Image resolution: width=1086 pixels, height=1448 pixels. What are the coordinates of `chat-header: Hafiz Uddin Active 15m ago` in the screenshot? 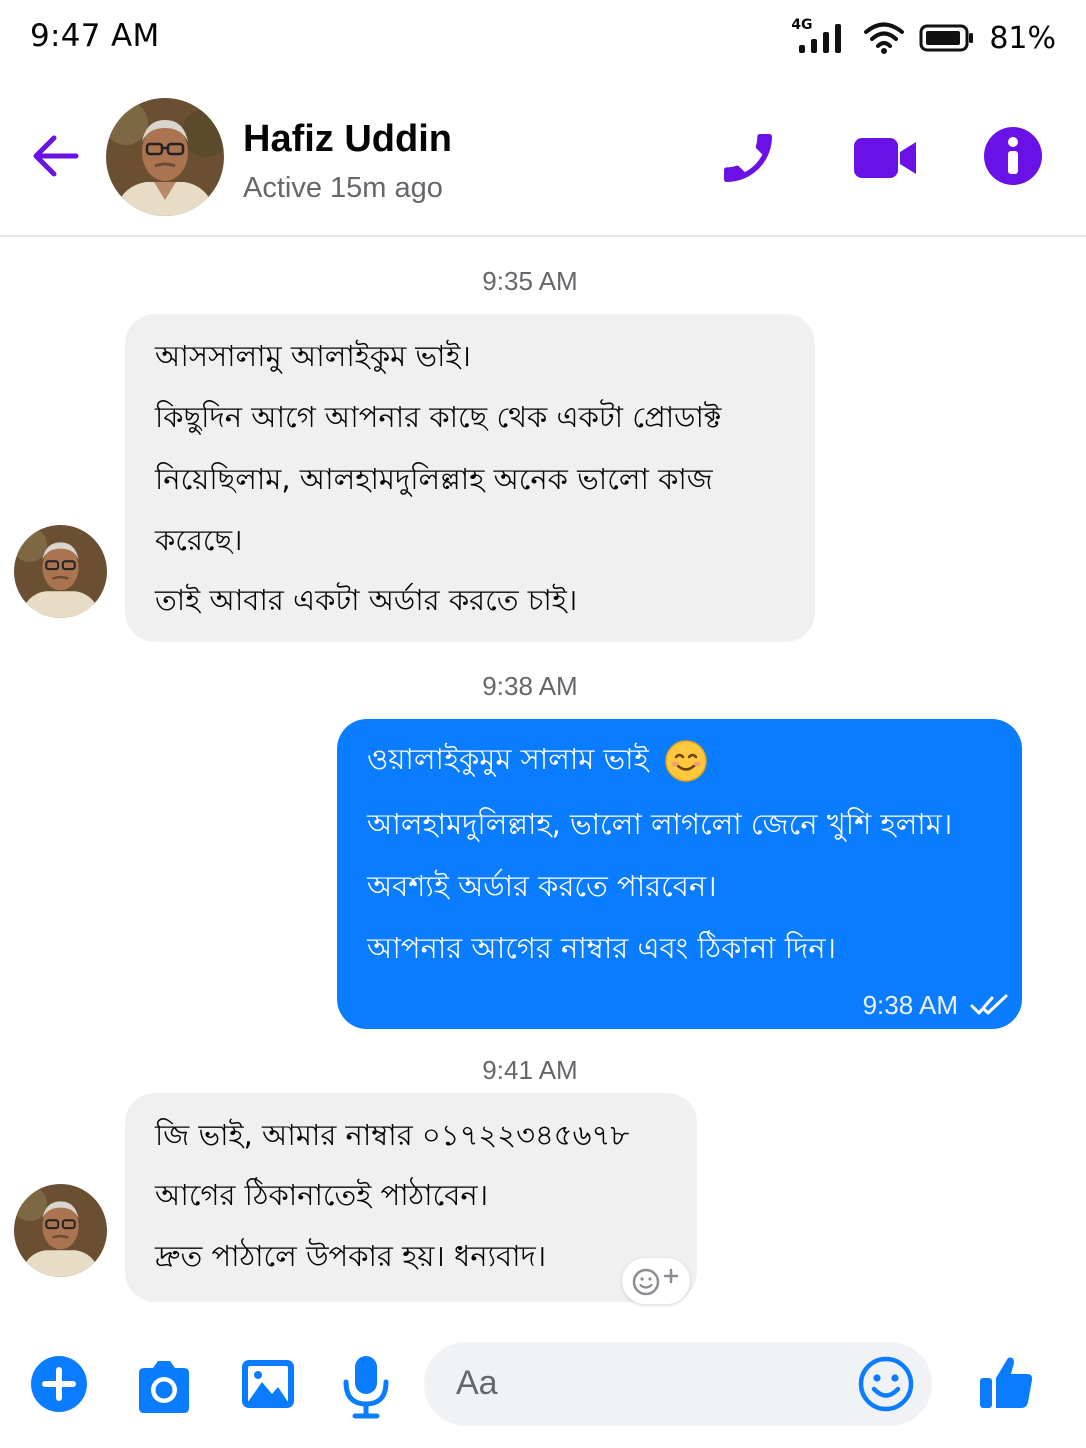 It's located at (543, 156).